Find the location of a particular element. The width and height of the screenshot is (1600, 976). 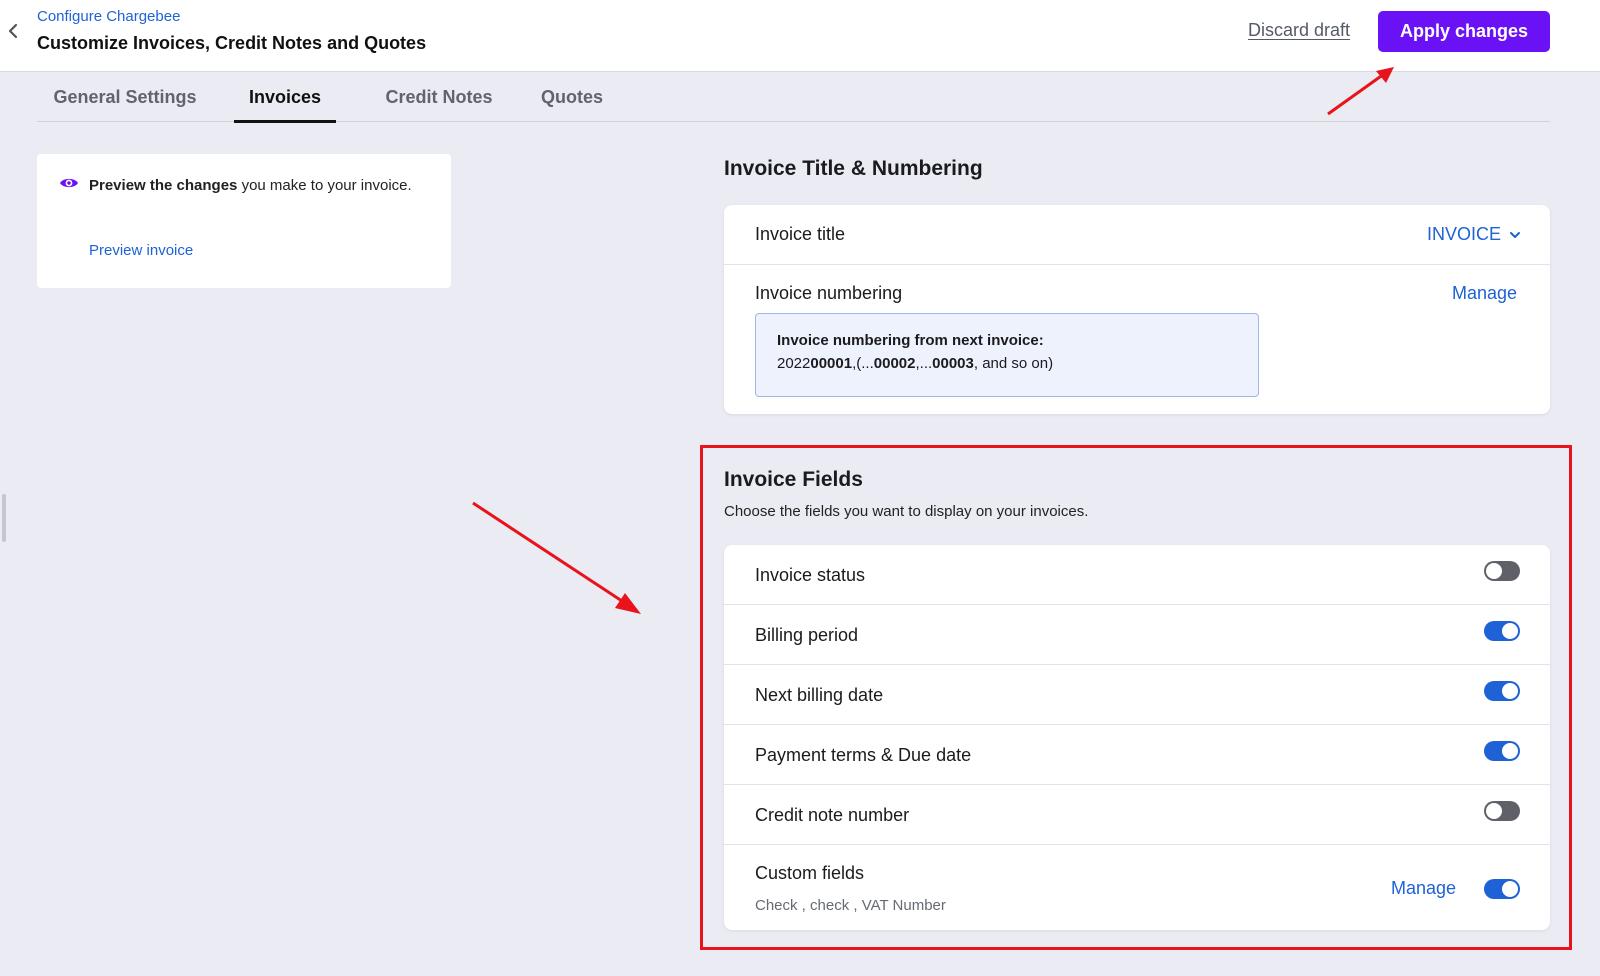

numbering-first: 00001 is located at coordinates (831, 363).